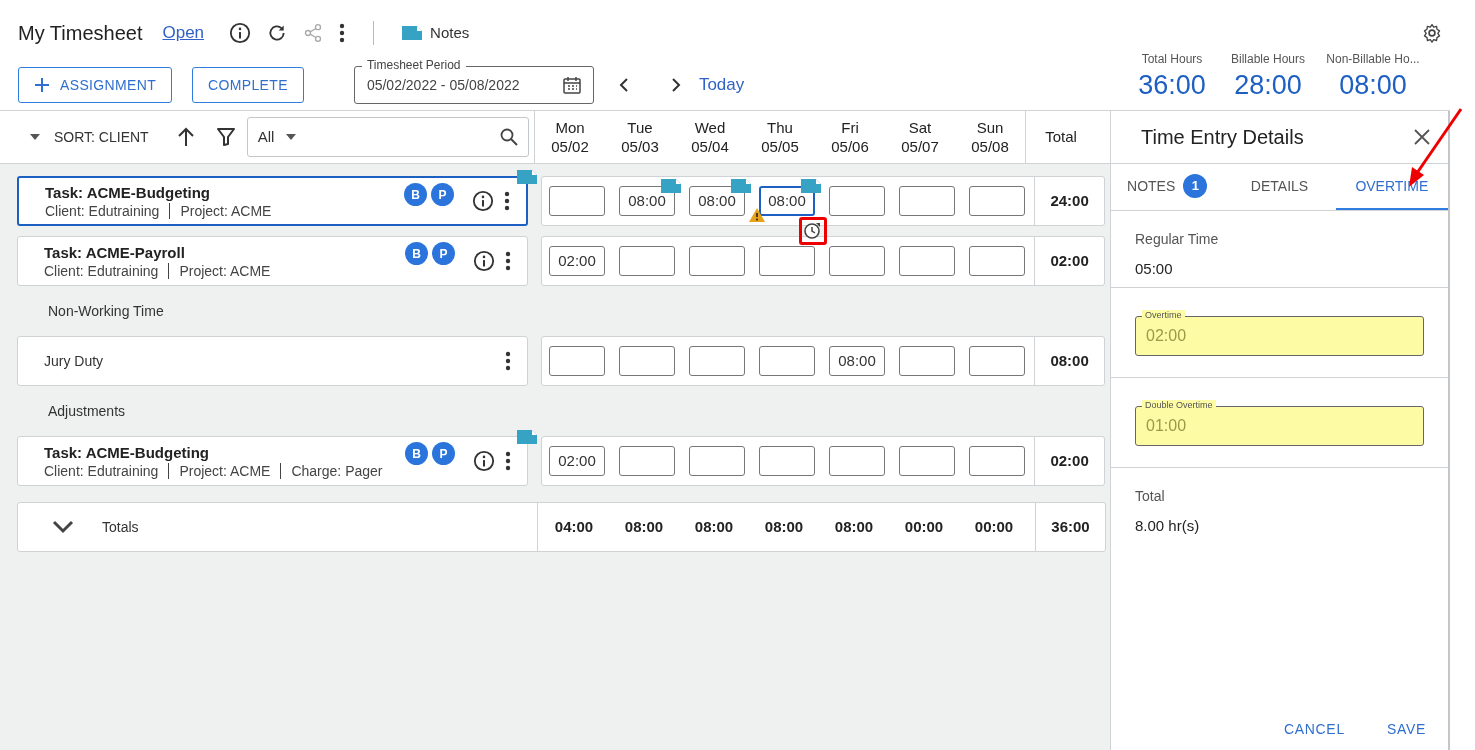 Image resolution: width=1475 pixels, height=750 pixels. Describe the element at coordinates (337, 470) in the screenshot. I see `assignment-detail: Charge: Pager` at that location.